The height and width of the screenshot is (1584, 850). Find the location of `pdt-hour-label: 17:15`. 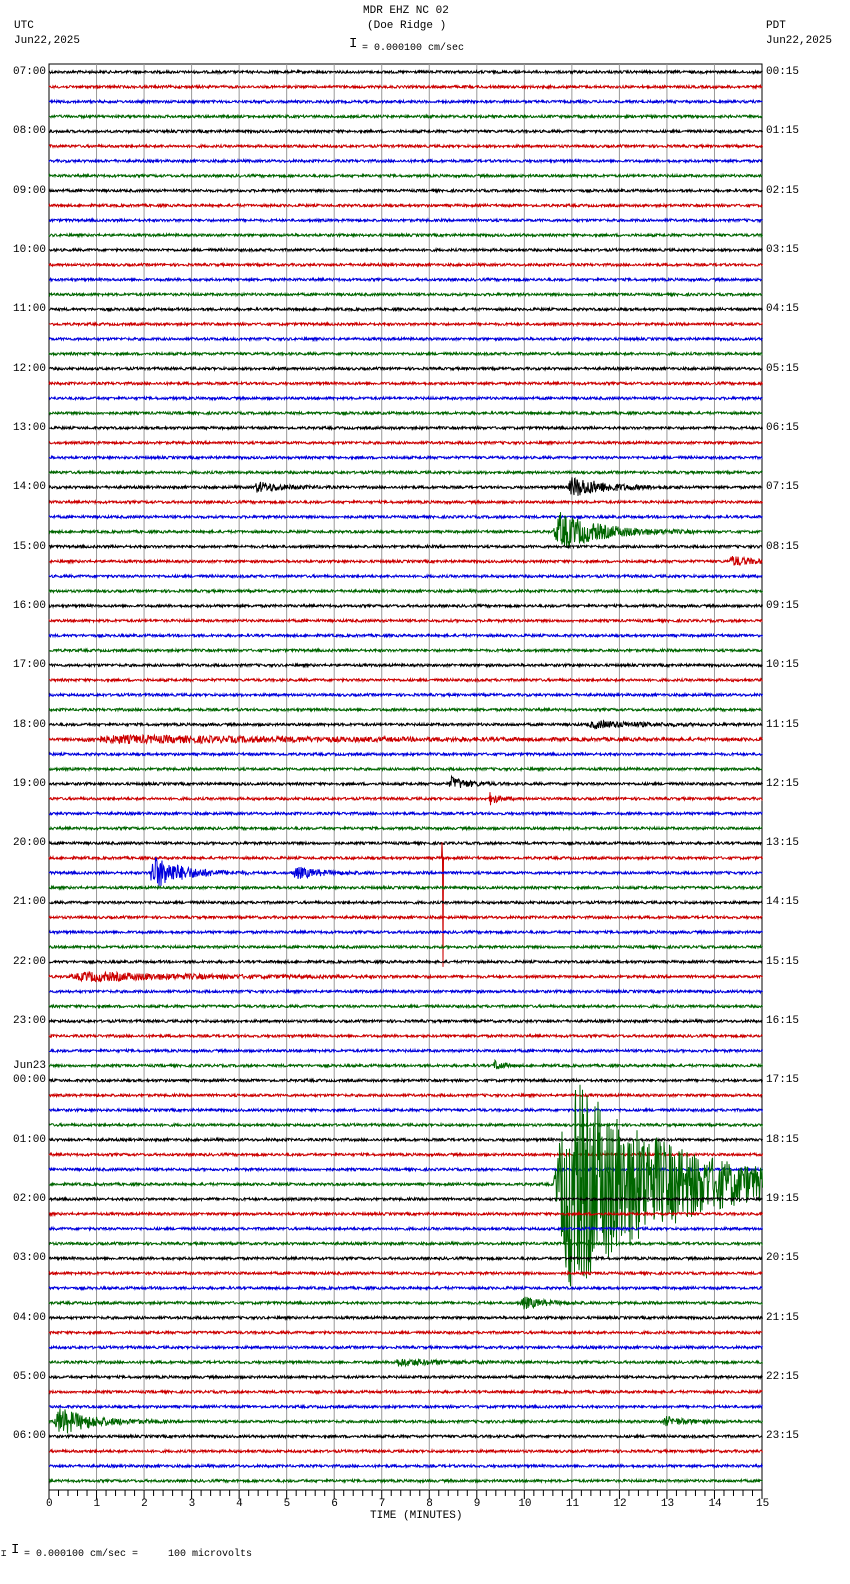

pdt-hour-label: 17:15 is located at coordinates (783, 1080).